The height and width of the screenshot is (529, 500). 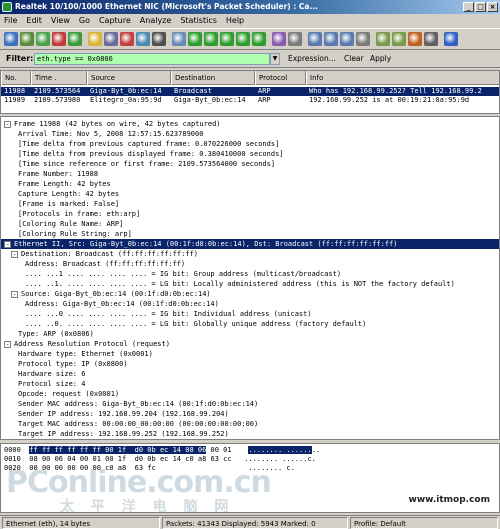 What do you see at coordinates (279, 39) in the screenshot?
I see `colorize-icon` at bounding box center [279, 39].